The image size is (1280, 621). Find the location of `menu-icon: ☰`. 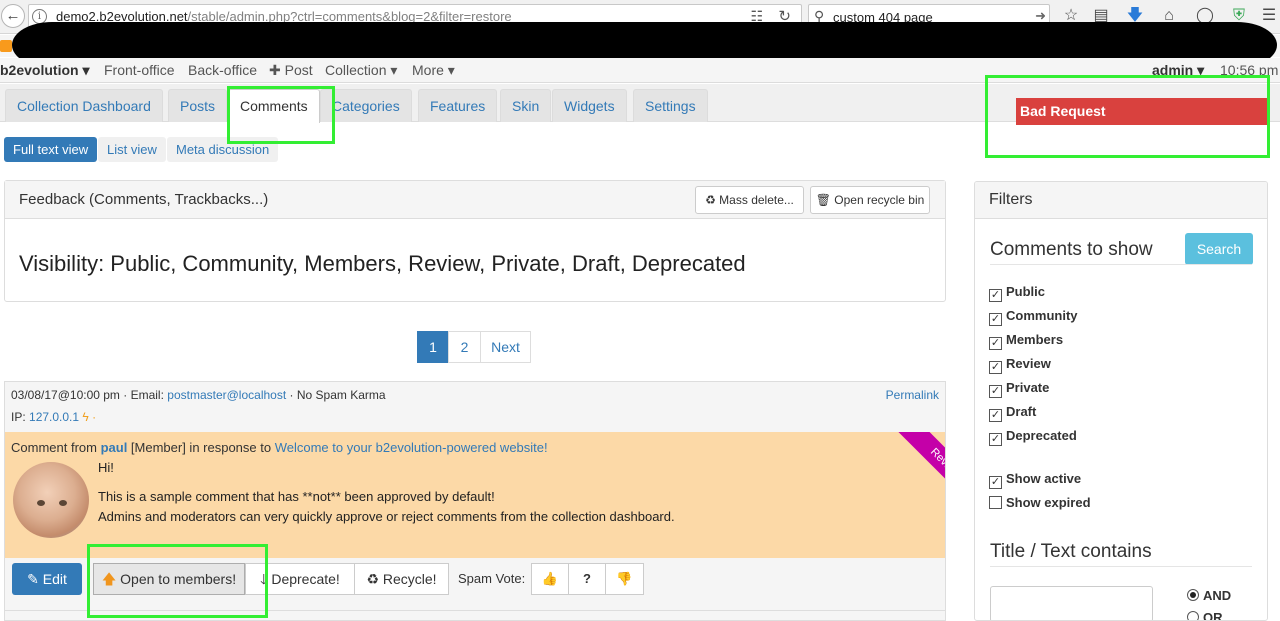

menu-icon: ☰ is located at coordinates (1269, 16).